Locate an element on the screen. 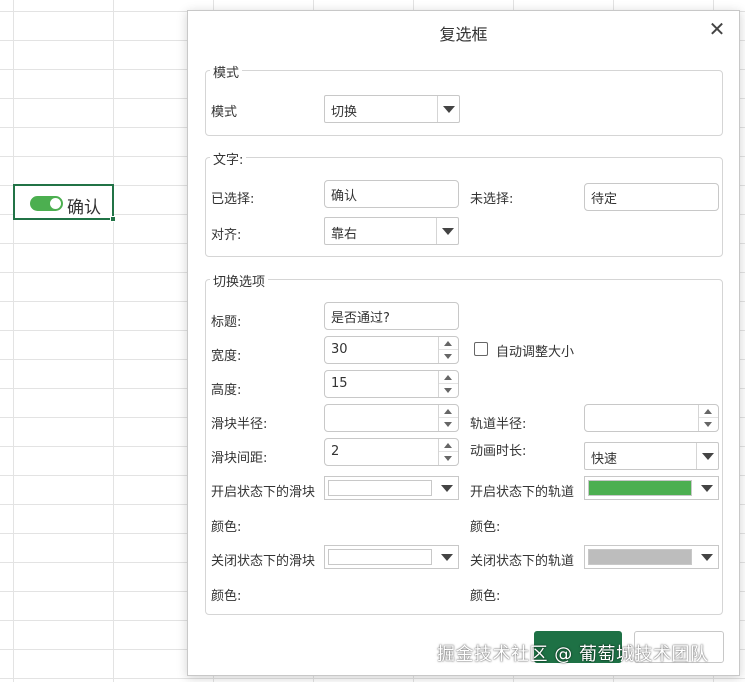  align-select: 靠右 is located at coordinates (391, 231).